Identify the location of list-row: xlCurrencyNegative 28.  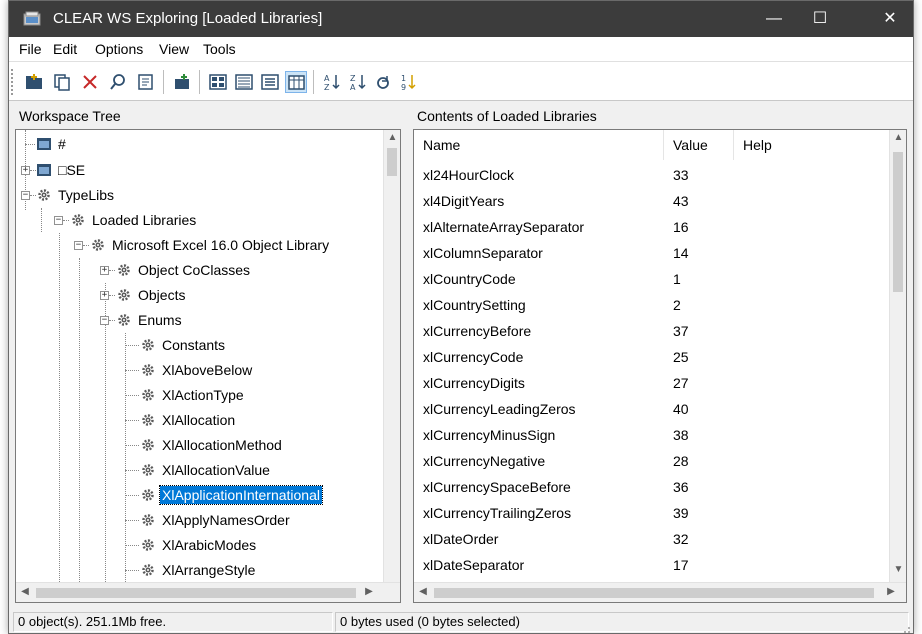
(652, 462).